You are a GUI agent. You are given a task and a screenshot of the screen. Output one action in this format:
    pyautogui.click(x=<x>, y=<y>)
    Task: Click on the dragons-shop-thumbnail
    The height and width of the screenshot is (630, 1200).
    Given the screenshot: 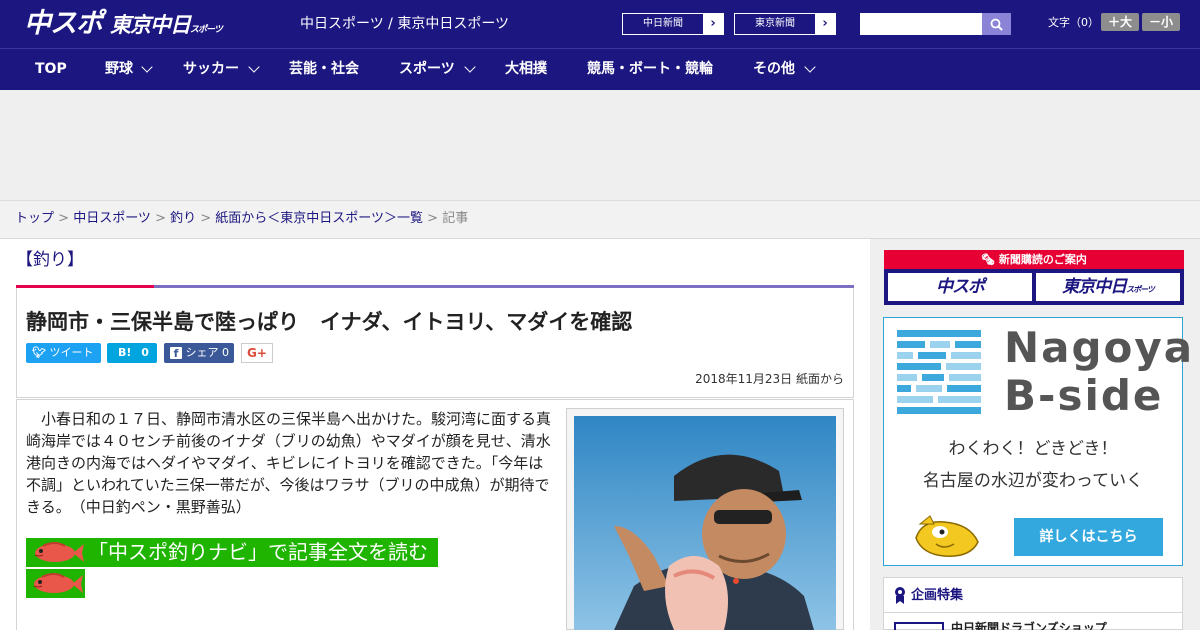 What is the action you would take?
    pyautogui.click(x=919, y=626)
    